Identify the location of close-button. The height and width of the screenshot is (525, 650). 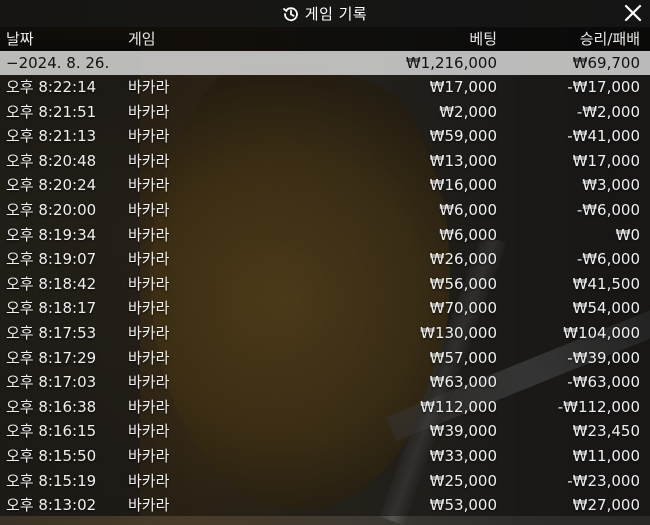
(633, 13).